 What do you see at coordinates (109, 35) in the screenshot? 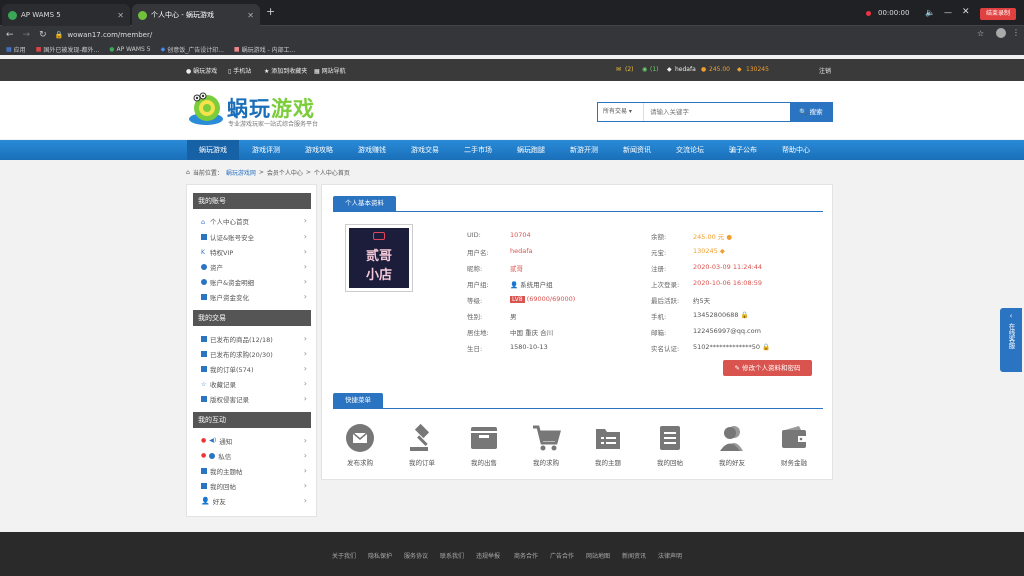
I see `url-field: wowan17.com/member/` at bounding box center [109, 35].